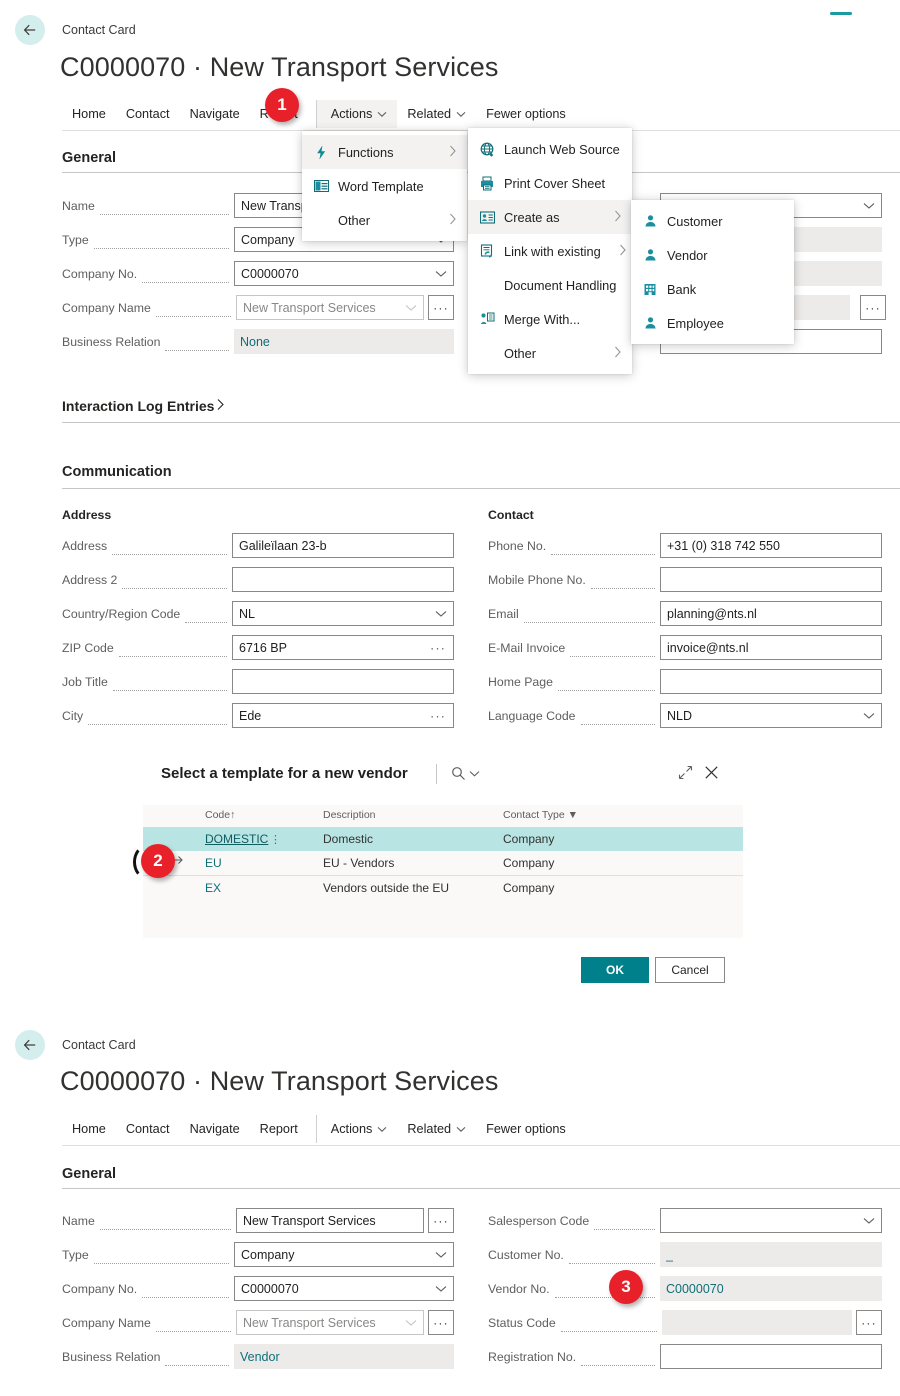 The image size is (900, 1396). Describe the element at coordinates (344, 273) in the screenshot. I see `company-no-select-top: C0000070` at that location.